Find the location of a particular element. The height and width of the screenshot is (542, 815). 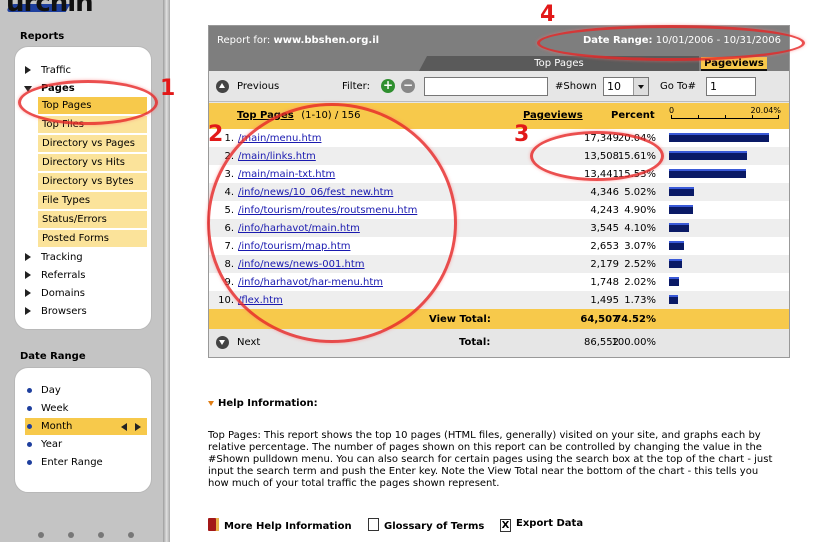

subnav-directory-vs-pages: Directory vs Pages is located at coordinates (92, 143).